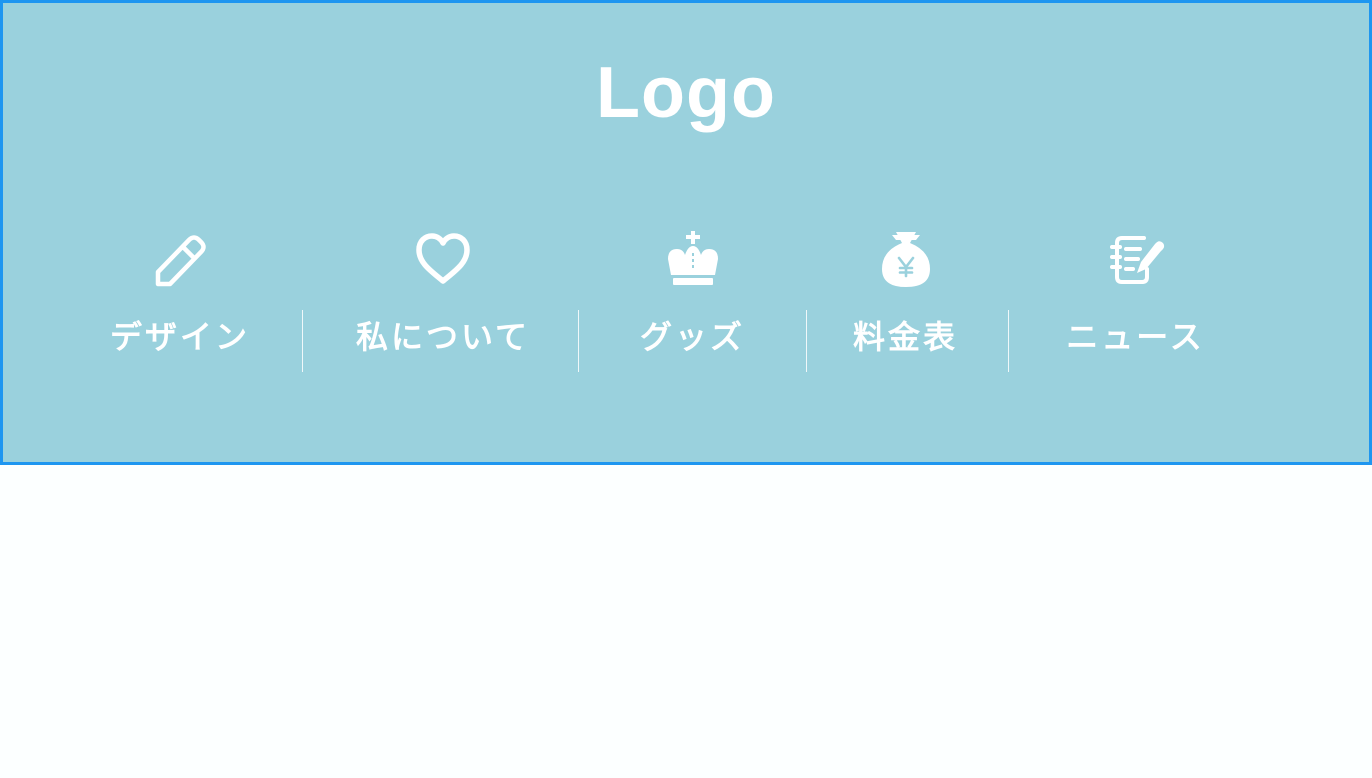 This screenshot has width=1372, height=778. What do you see at coordinates (180, 259) in the screenshot?
I see `pencil-icon` at bounding box center [180, 259].